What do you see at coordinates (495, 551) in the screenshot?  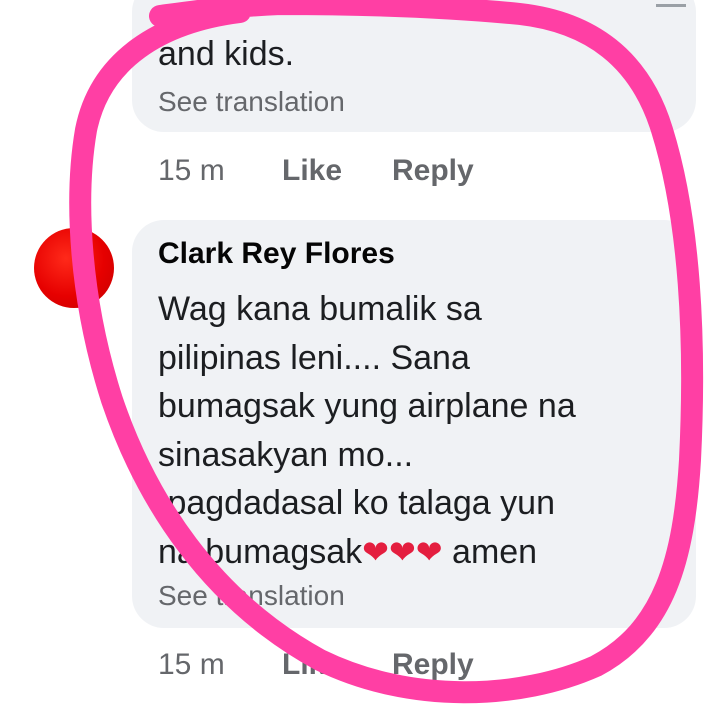 I see `comment-line-end: amen` at bounding box center [495, 551].